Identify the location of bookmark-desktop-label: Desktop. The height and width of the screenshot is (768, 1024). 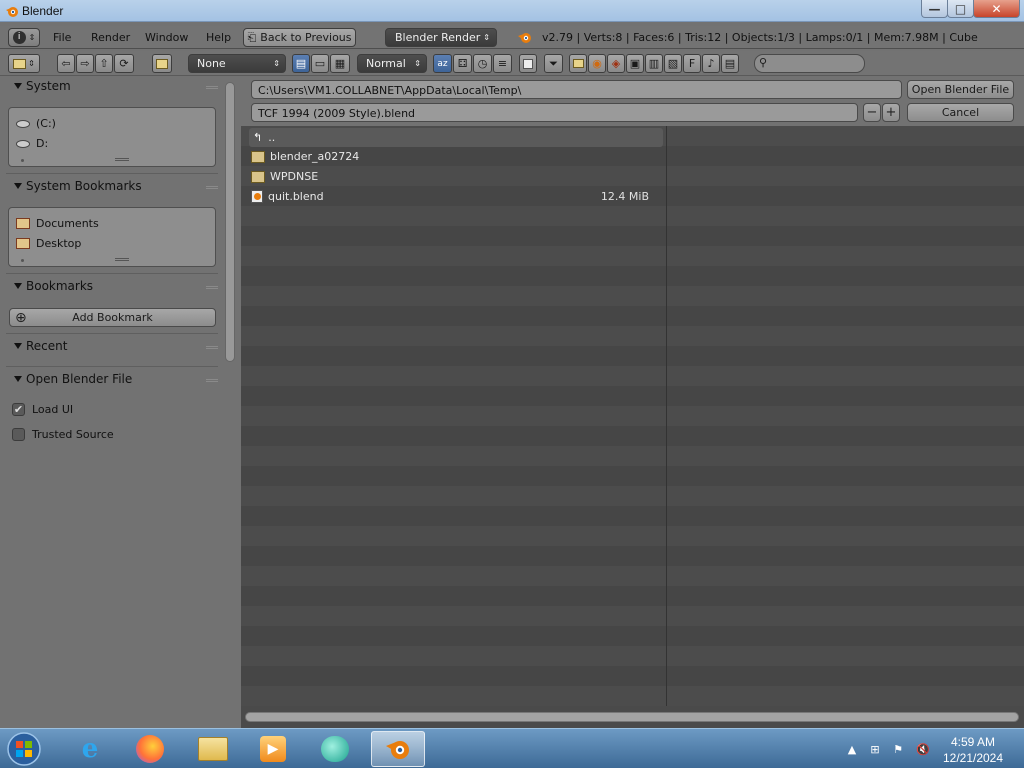
(59, 243).